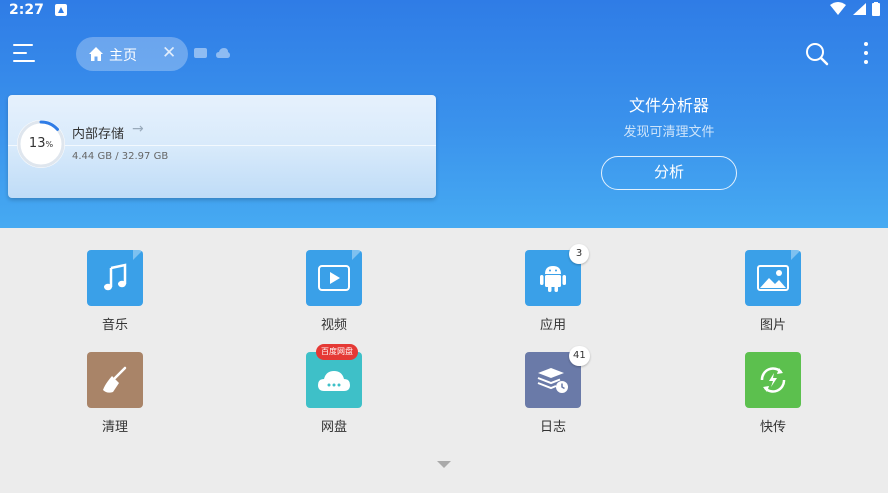 The image size is (888, 493). Describe the element at coordinates (669, 173) in the screenshot. I see `analyze-button: 分析` at that location.